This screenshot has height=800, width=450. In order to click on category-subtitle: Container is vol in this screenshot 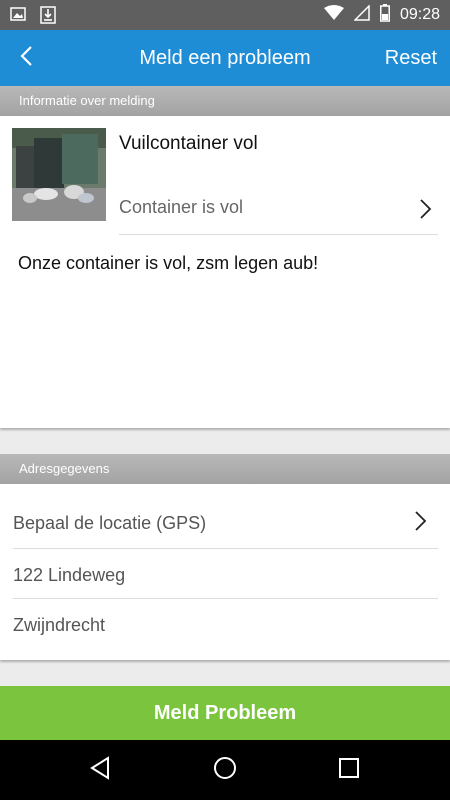, I will do `click(181, 207)`.